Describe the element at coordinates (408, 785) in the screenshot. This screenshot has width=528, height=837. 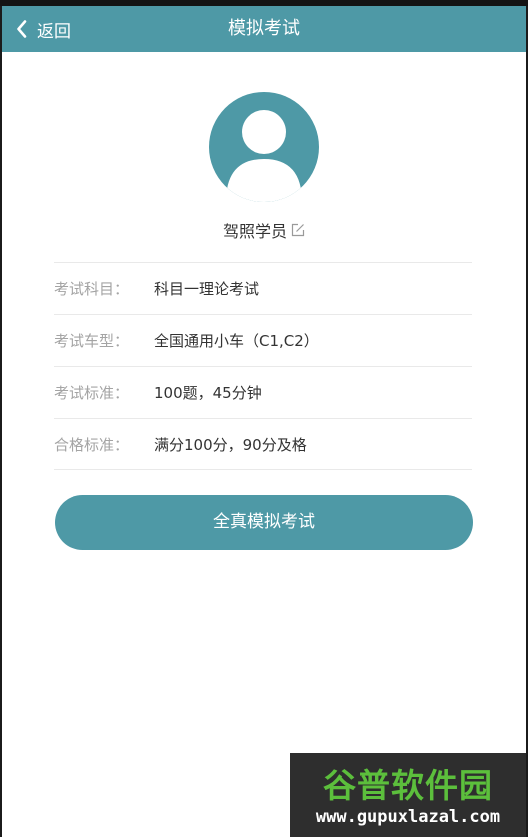
I see `watermark-title: 谷普软件园` at that location.